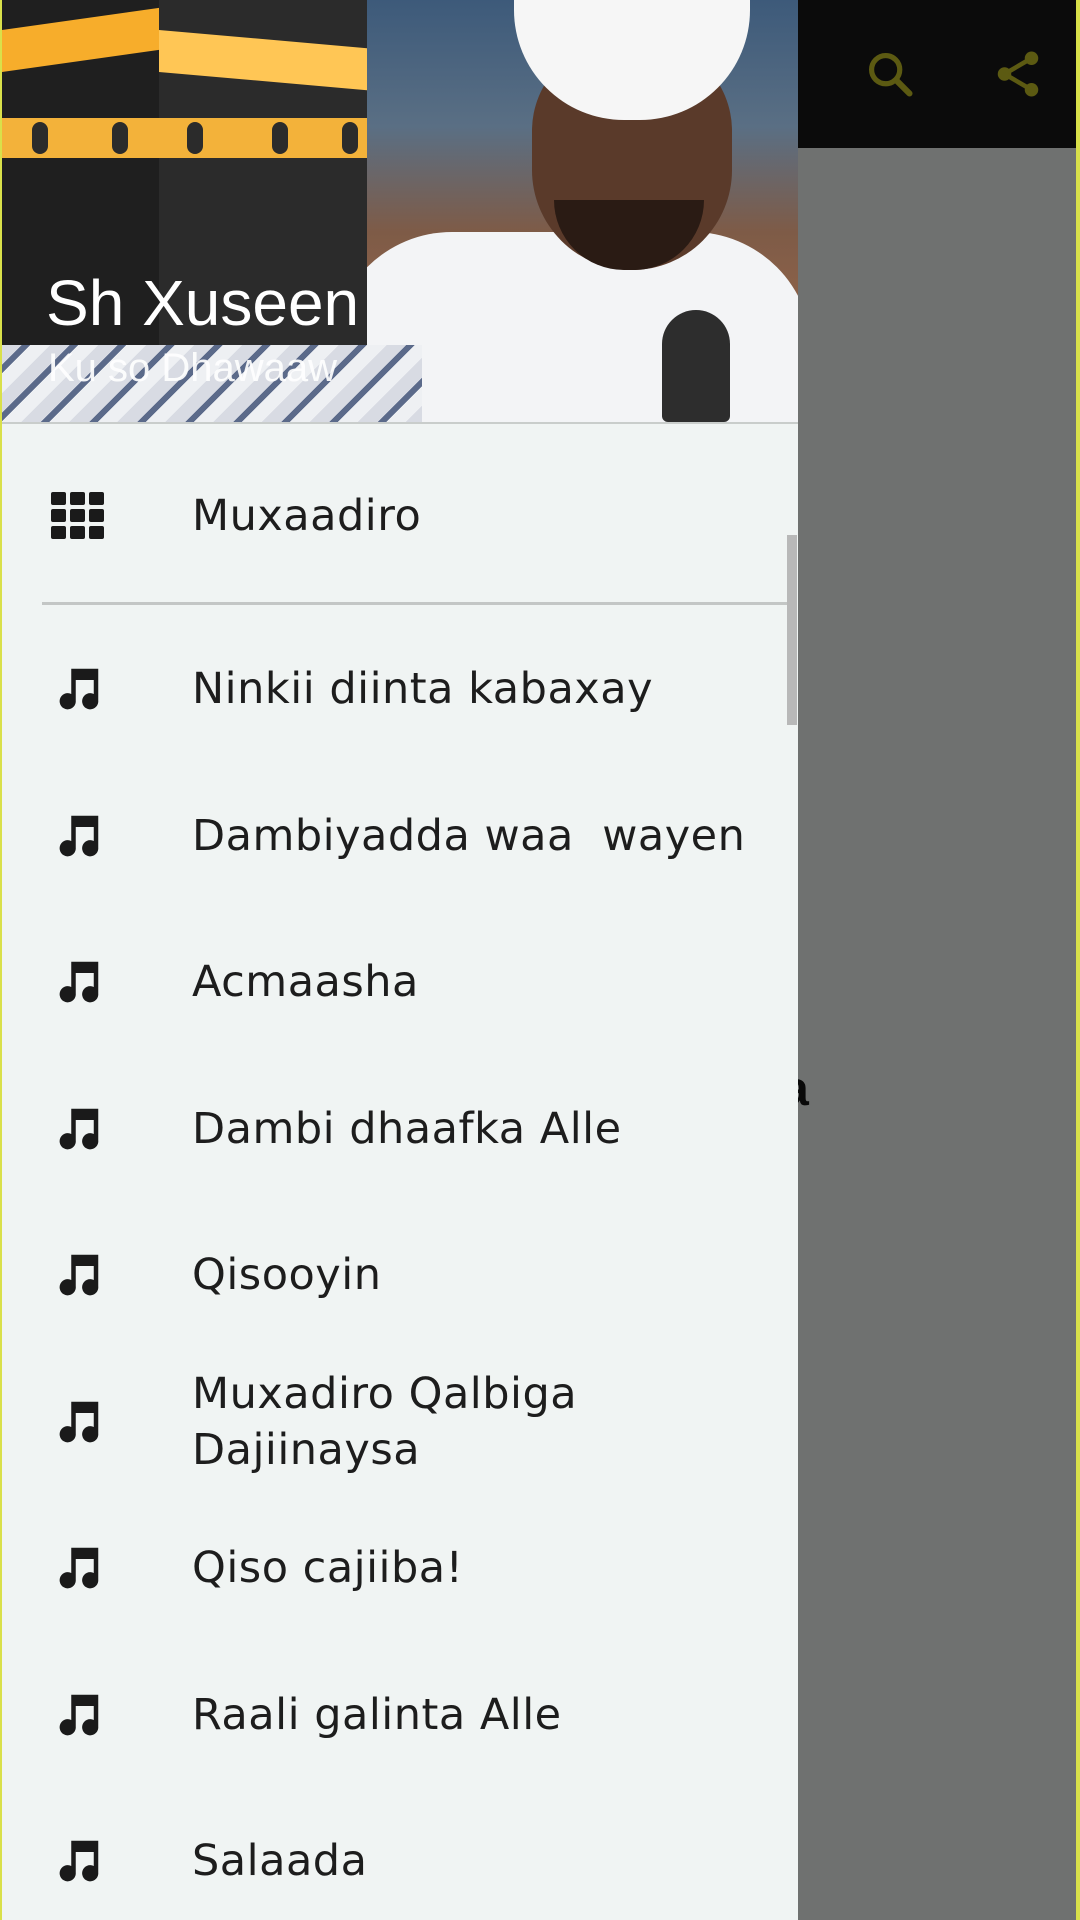 The width and height of the screenshot is (1080, 1920). I want to click on menu-item-track: Qiso cajiiba!, so click(395, 1568).